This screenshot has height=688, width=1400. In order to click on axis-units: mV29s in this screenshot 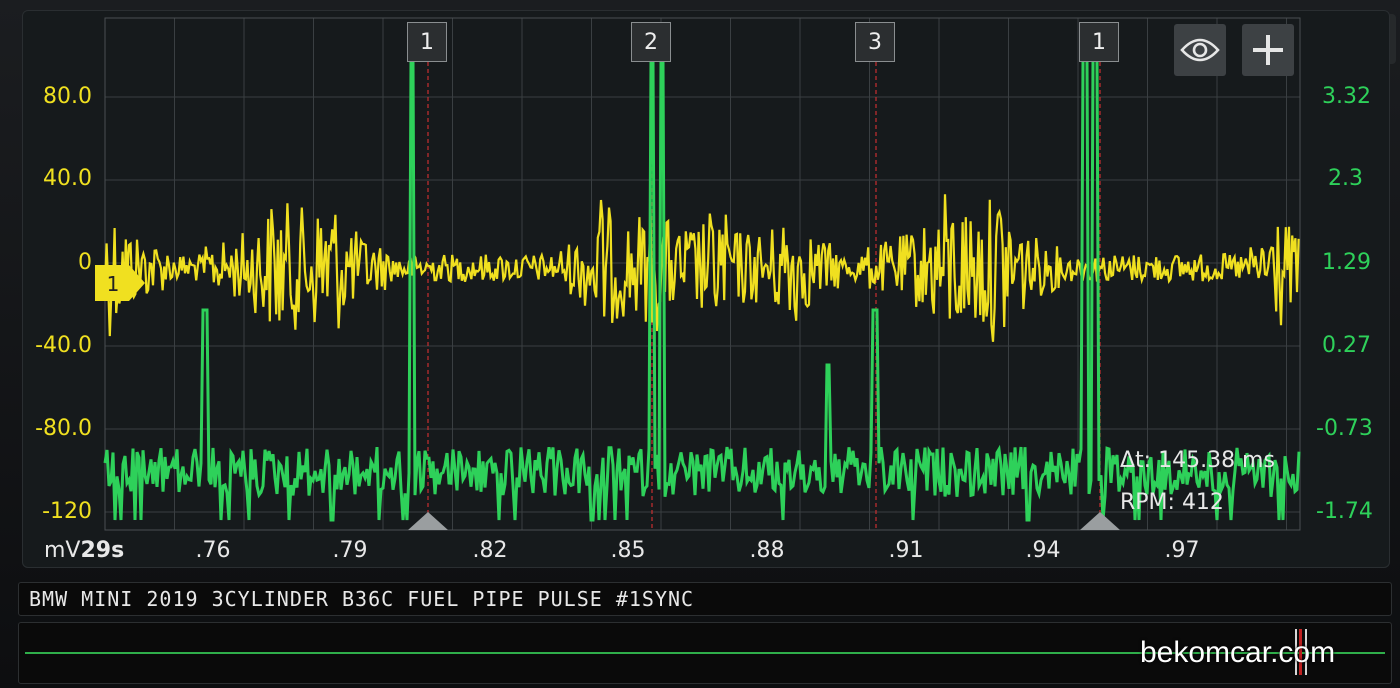, I will do `click(84, 550)`.